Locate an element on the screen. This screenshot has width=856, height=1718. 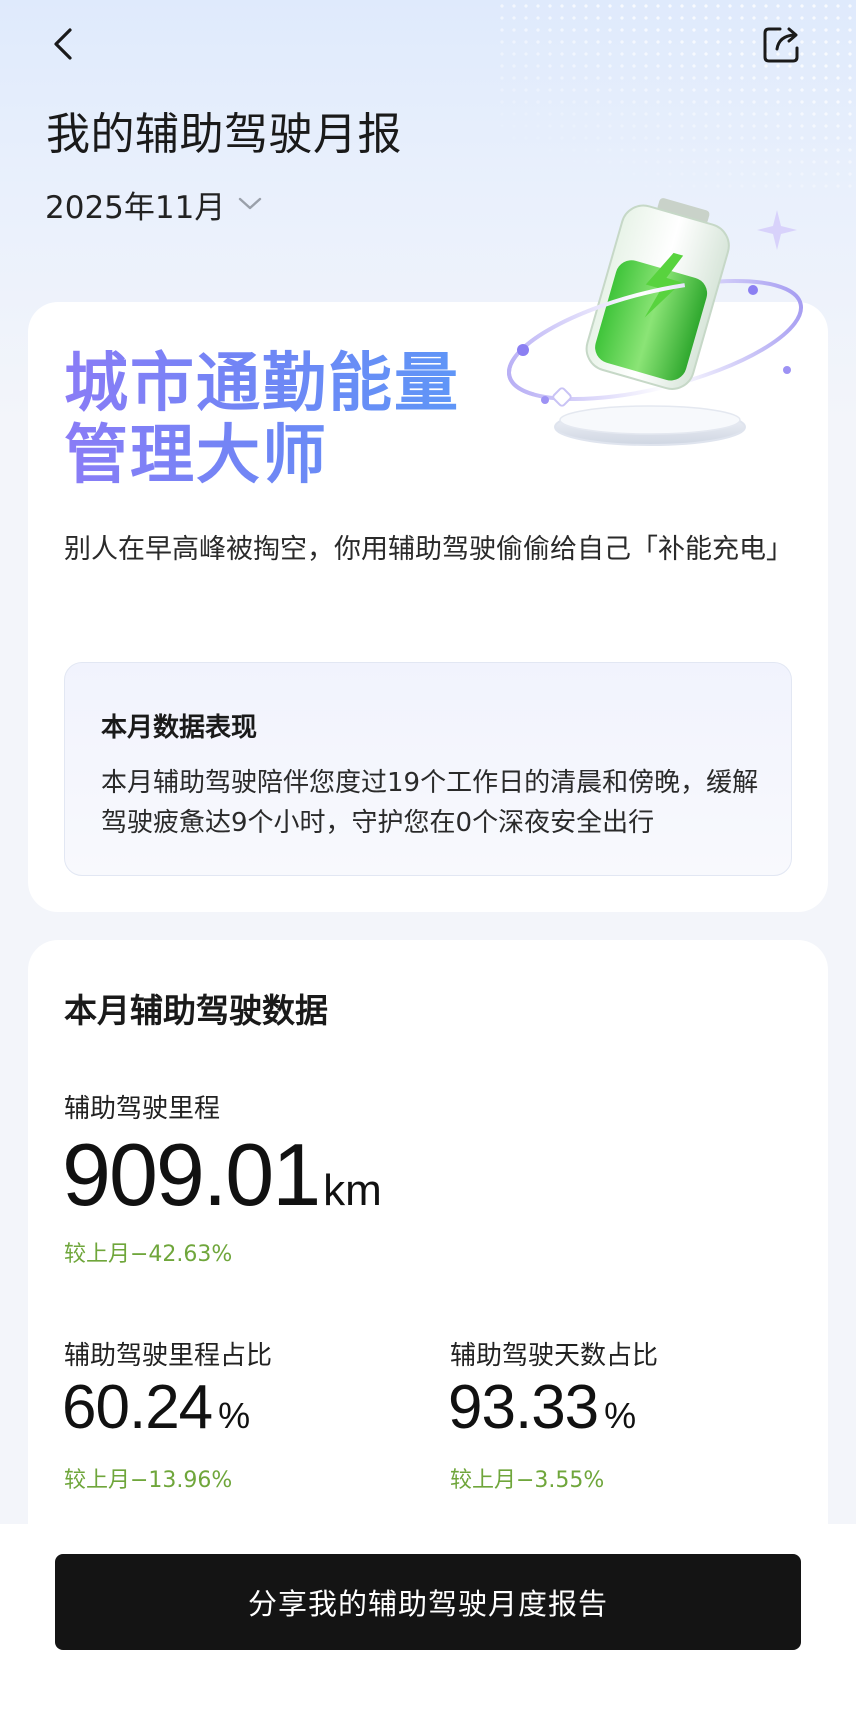
days-ratio-unit: % is located at coordinates (620, 1415).